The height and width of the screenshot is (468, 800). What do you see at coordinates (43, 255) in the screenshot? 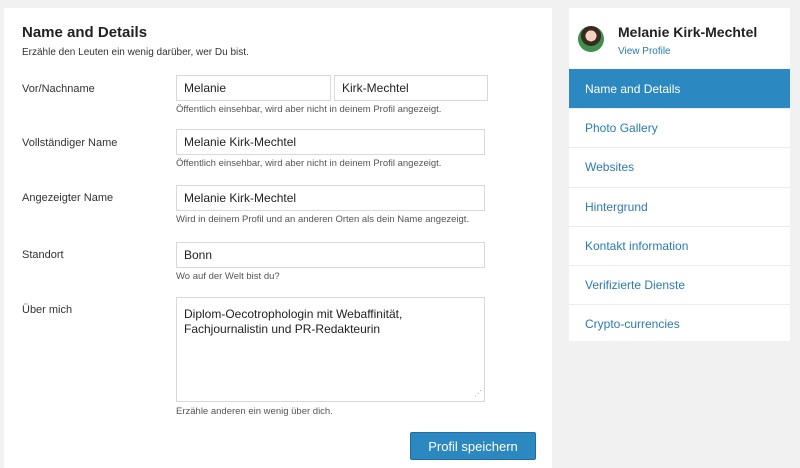
I see `location-label: Standort` at bounding box center [43, 255].